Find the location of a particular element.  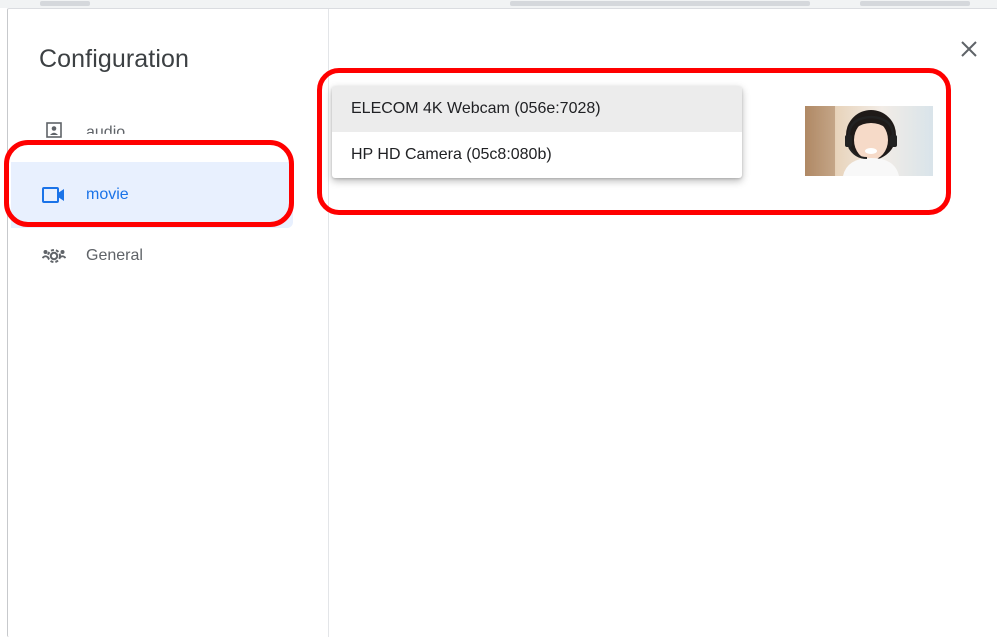

people-settings-icon is located at coordinates (54, 256).